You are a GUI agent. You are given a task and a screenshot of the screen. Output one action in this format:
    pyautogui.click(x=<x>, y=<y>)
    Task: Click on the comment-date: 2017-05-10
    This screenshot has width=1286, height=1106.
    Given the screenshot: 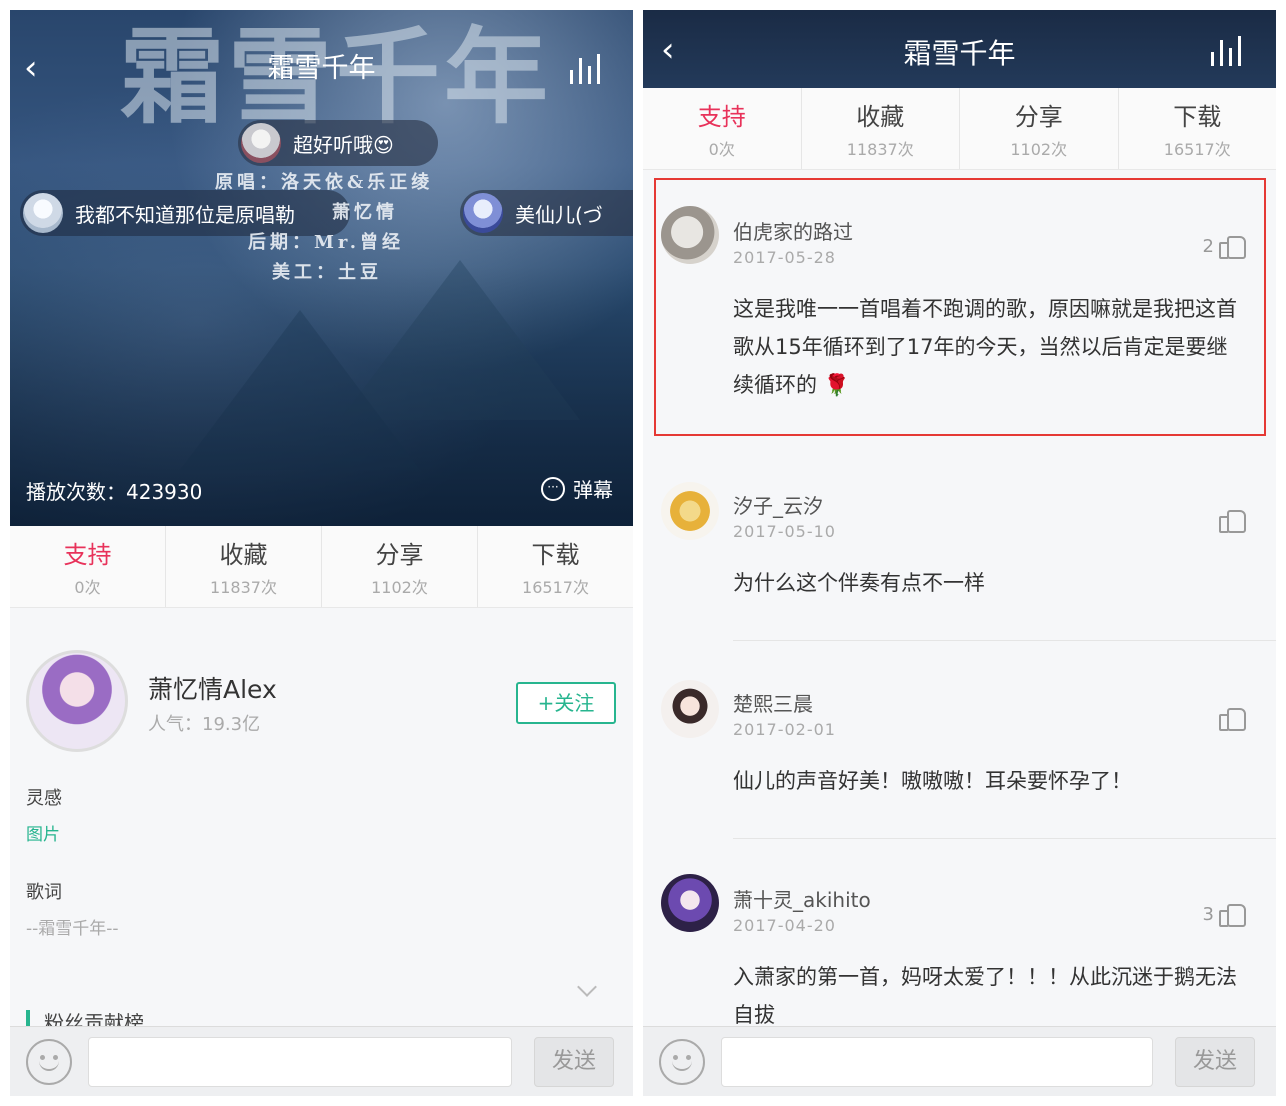 What is the action you would take?
    pyautogui.click(x=784, y=531)
    